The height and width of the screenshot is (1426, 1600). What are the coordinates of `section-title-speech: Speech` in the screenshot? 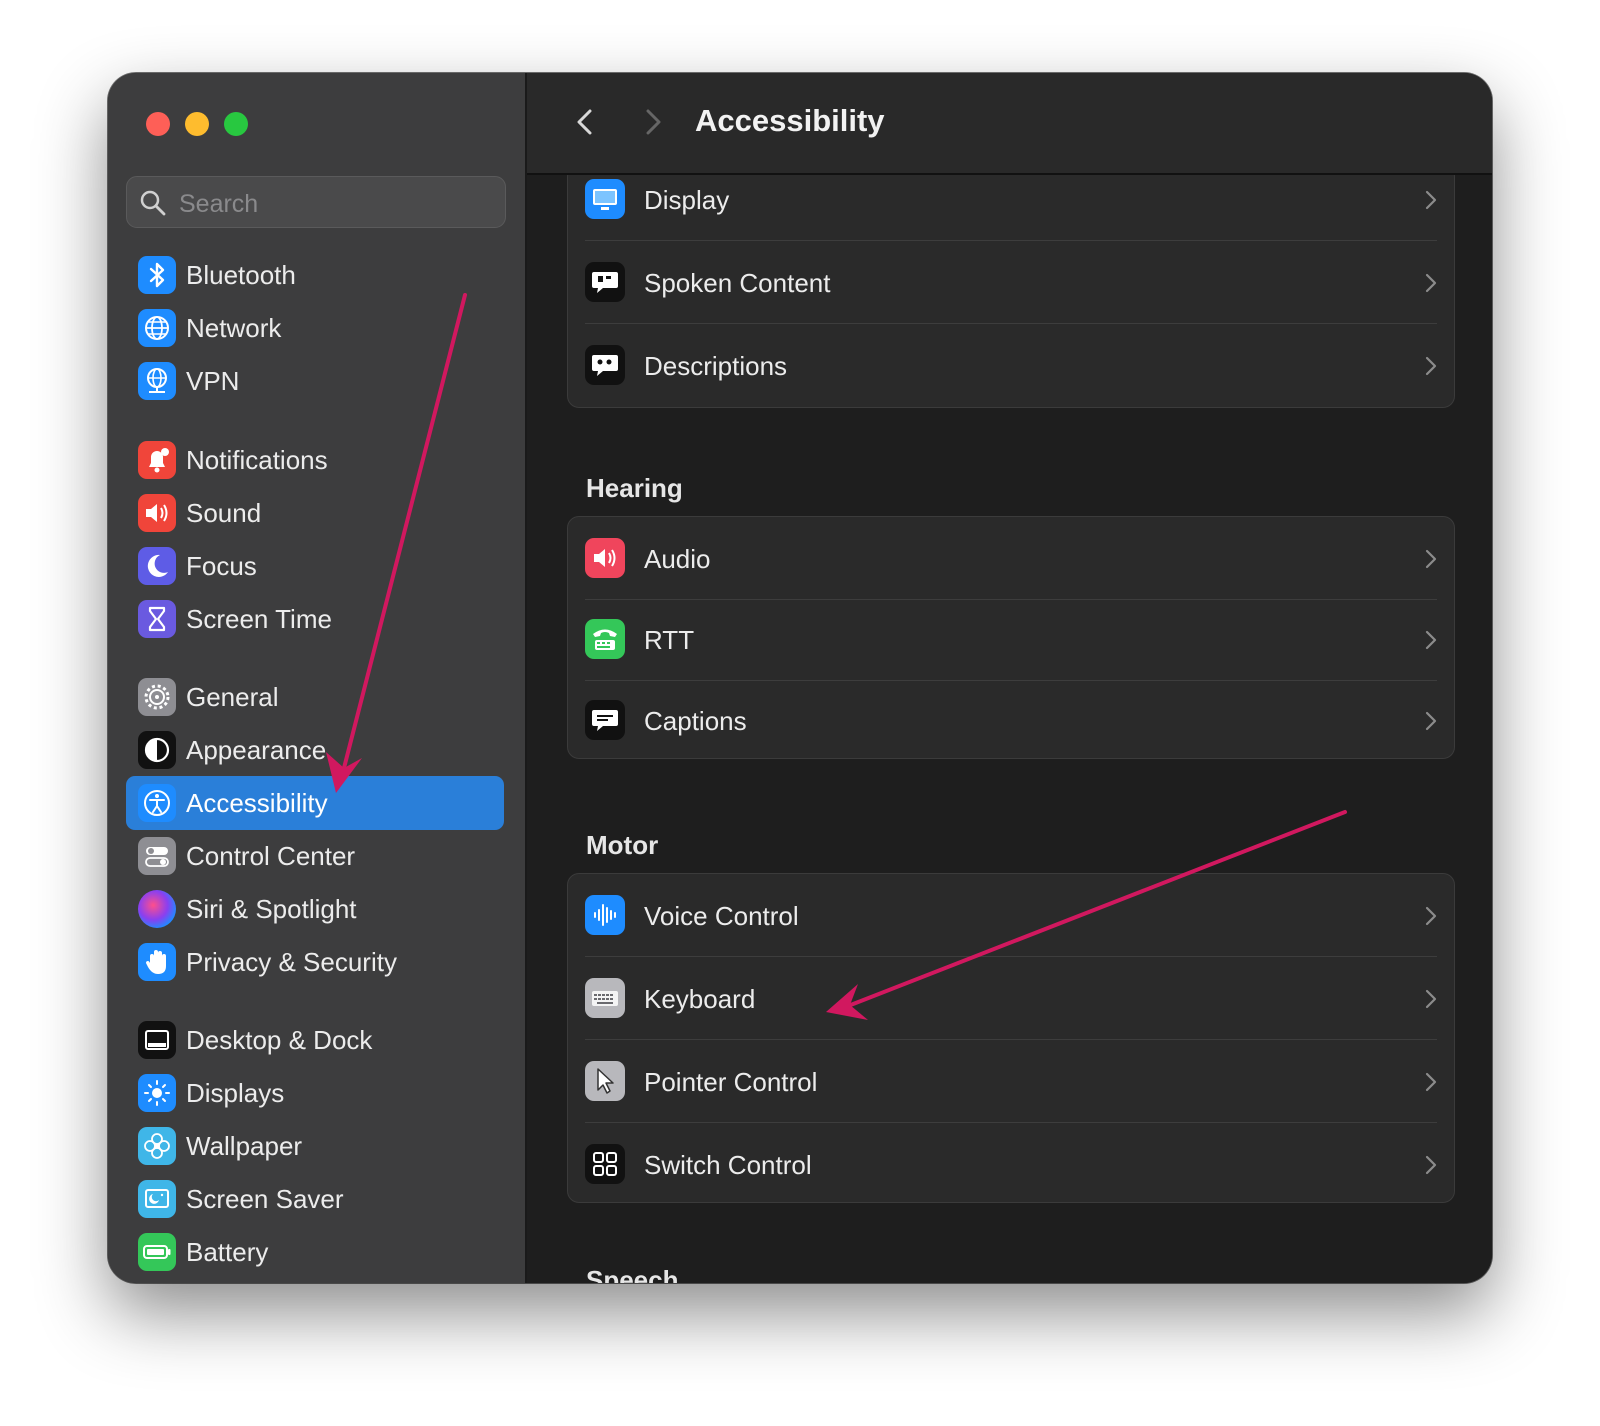 It's located at (632, 1274).